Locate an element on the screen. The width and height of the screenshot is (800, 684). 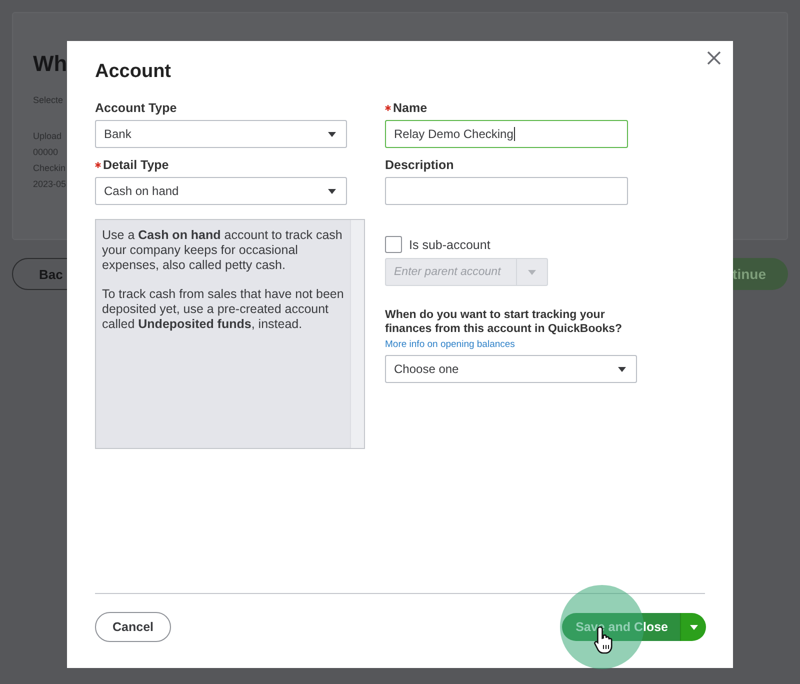
field-label: Description is located at coordinates (419, 165).